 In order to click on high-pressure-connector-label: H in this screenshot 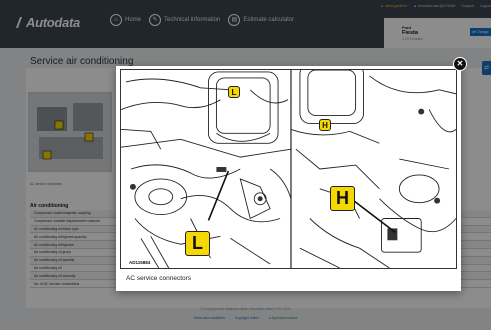, I will do `click(342, 198)`.